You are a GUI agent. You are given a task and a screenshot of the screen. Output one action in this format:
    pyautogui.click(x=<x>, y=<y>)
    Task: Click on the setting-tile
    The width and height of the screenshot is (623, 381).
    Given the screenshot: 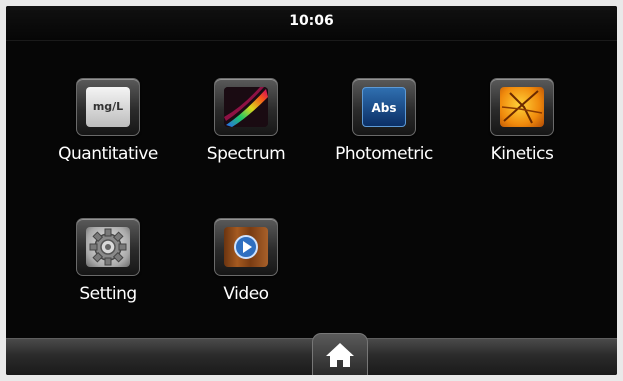 What is the action you would take?
    pyautogui.click(x=108, y=247)
    